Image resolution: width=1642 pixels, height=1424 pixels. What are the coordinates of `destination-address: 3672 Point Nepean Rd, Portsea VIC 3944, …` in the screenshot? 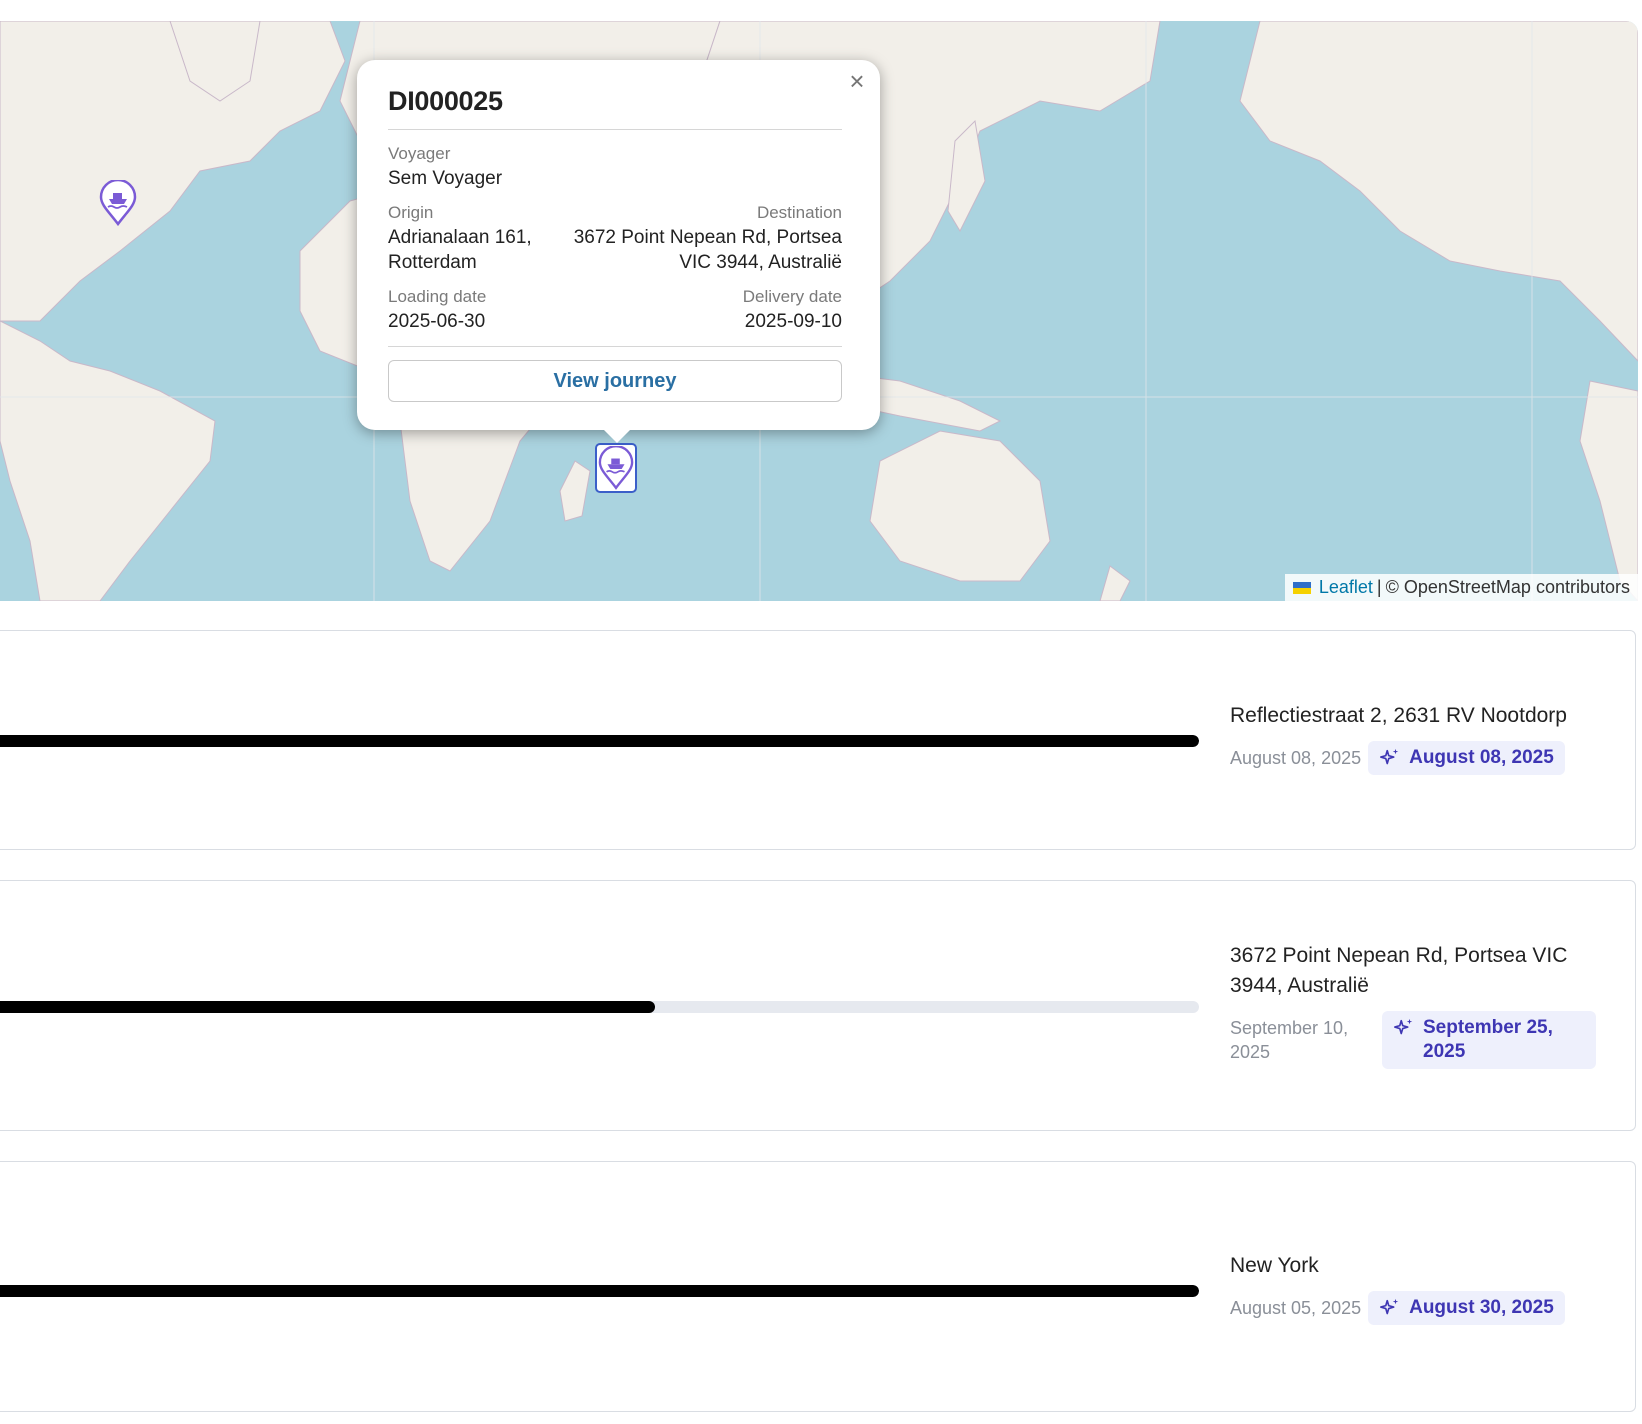 It's located at (1399, 970).